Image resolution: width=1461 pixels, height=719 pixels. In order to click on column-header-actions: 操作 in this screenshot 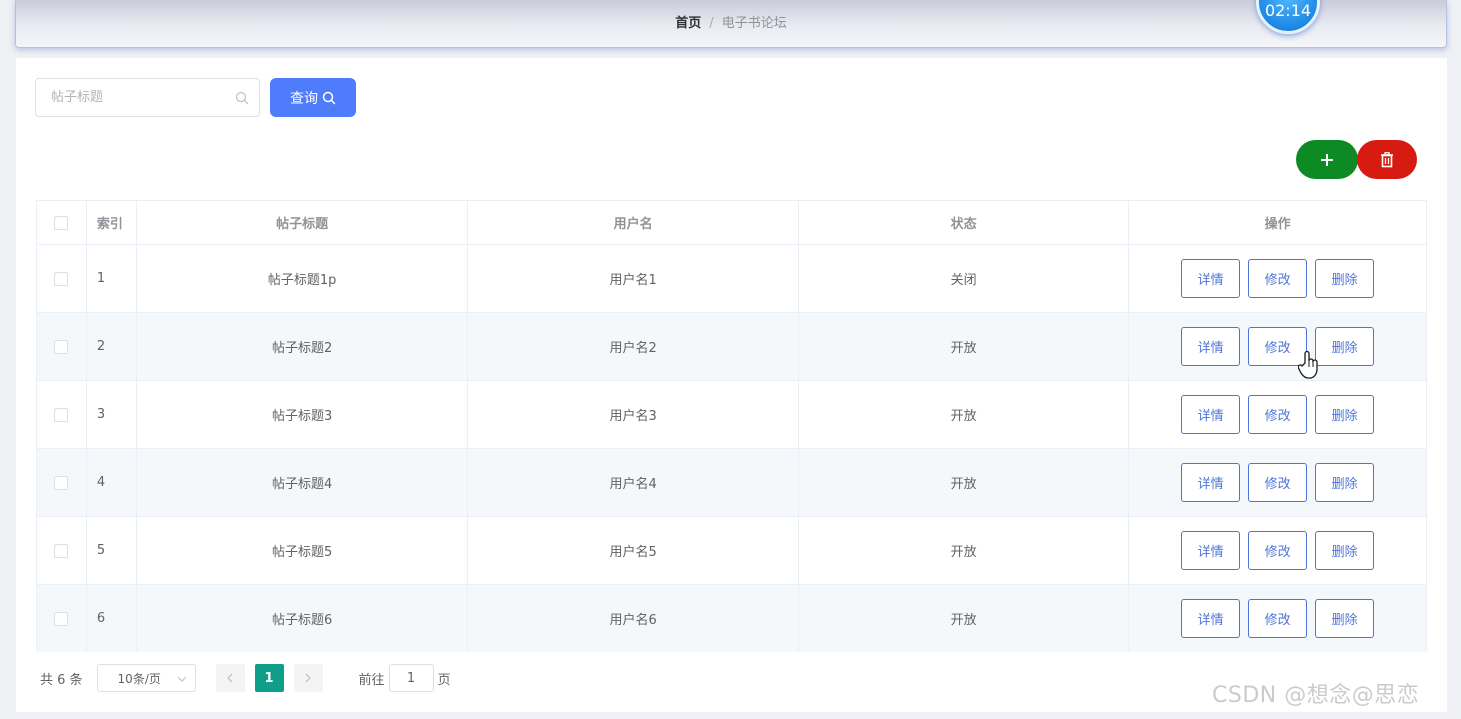, I will do `click(1277, 224)`.